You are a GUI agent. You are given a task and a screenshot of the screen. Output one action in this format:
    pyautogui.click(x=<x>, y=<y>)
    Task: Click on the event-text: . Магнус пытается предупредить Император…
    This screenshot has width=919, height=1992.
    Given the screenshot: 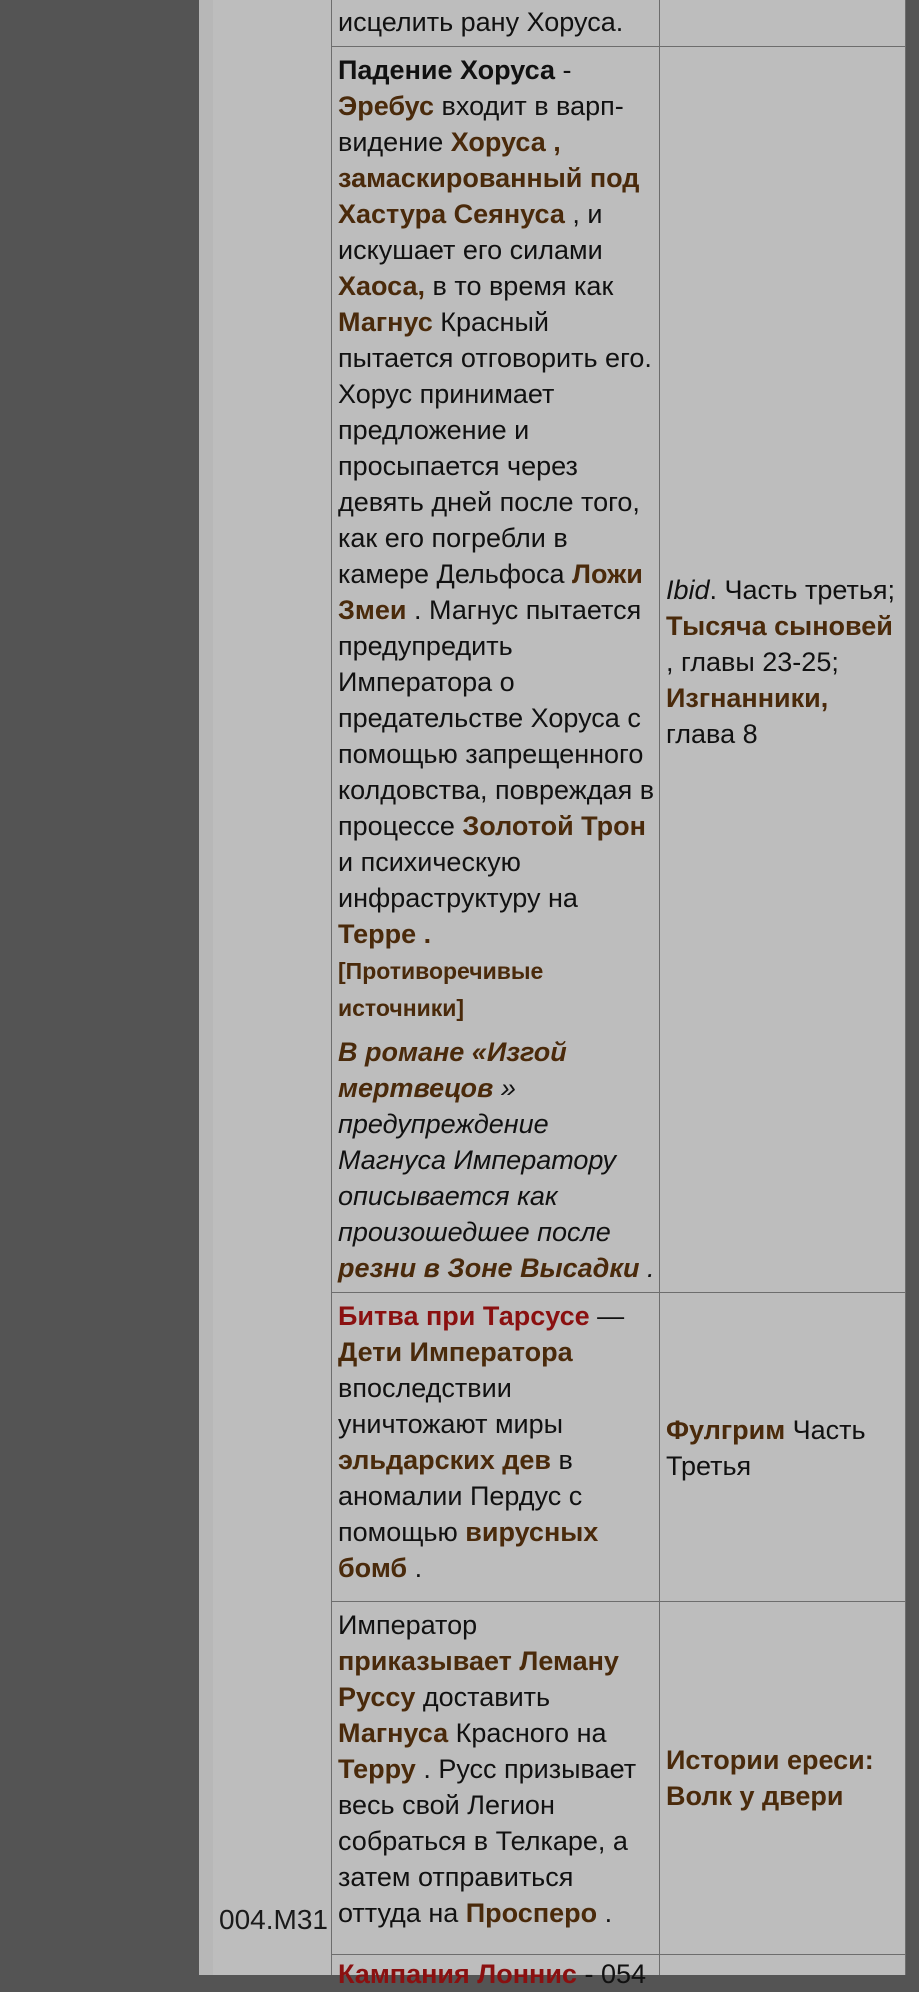 What is the action you would take?
    pyautogui.click(x=496, y=718)
    